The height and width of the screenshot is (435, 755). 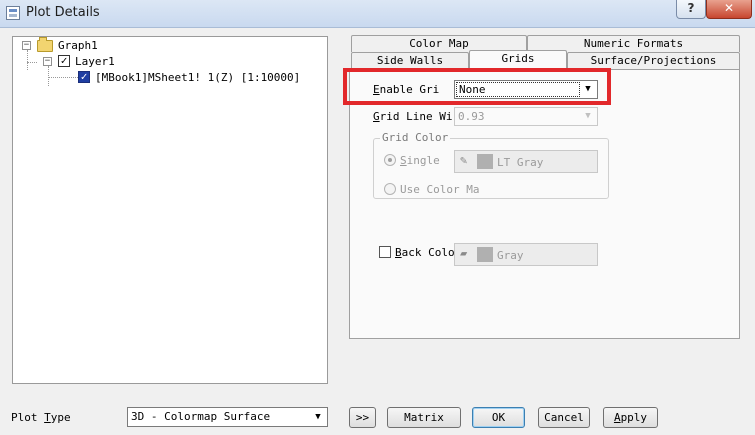 I want to click on back-color-button: ▰ Gray, so click(x=526, y=254).